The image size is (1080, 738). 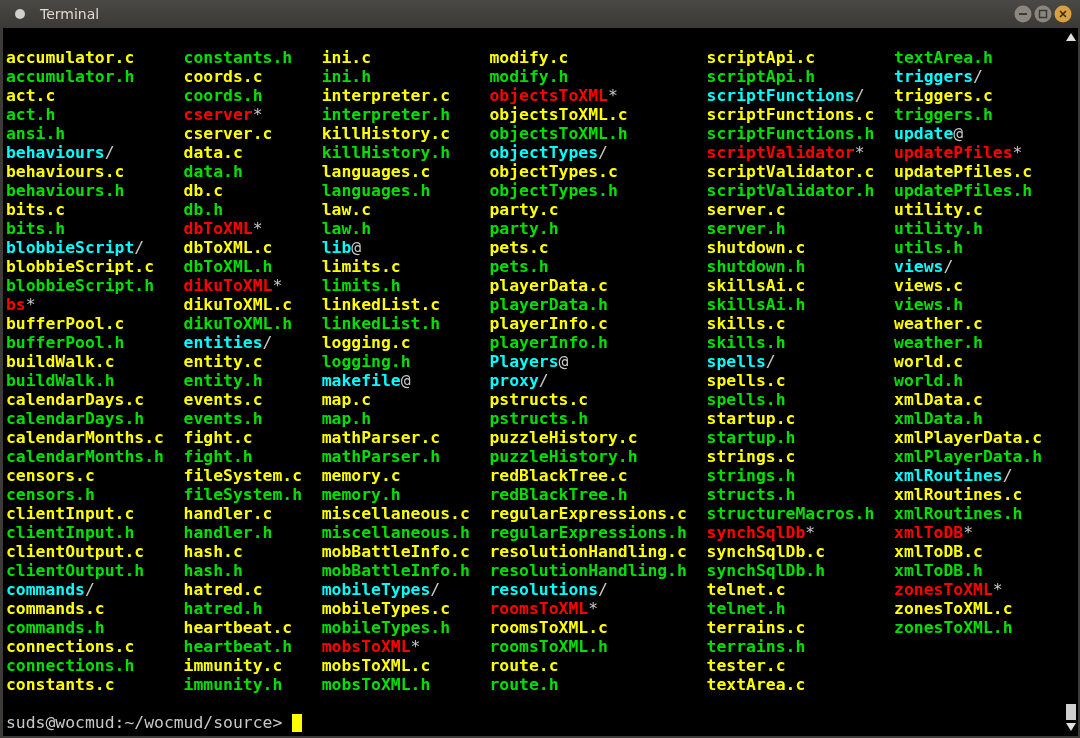 What do you see at coordinates (751, 418) in the screenshot?
I see `file-name: startup.c` at bounding box center [751, 418].